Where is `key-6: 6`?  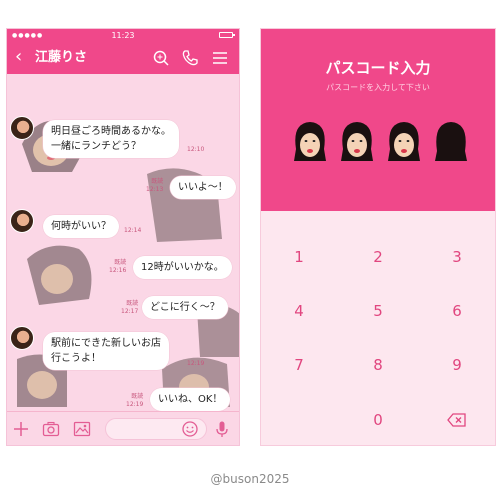
key-6: 6 is located at coordinates (457, 311).